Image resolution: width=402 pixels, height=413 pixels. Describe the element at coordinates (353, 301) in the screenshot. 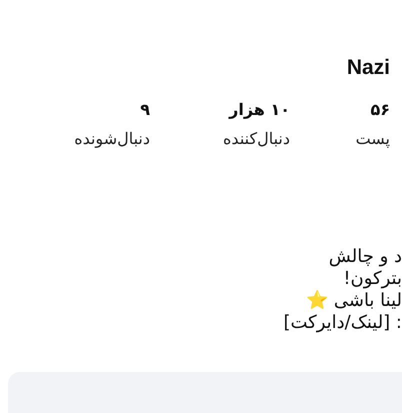

I see `bio-line: لینا باشی ⭐` at that location.